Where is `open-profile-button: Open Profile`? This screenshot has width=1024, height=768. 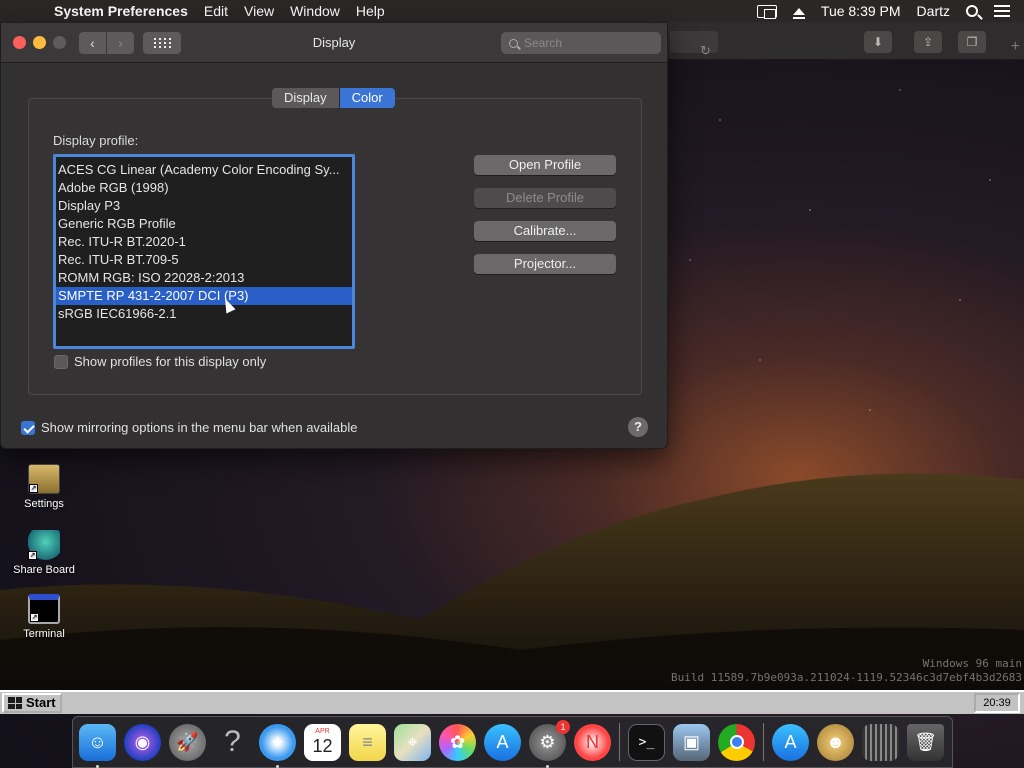 open-profile-button: Open Profile is located at coordinates (545, 165).